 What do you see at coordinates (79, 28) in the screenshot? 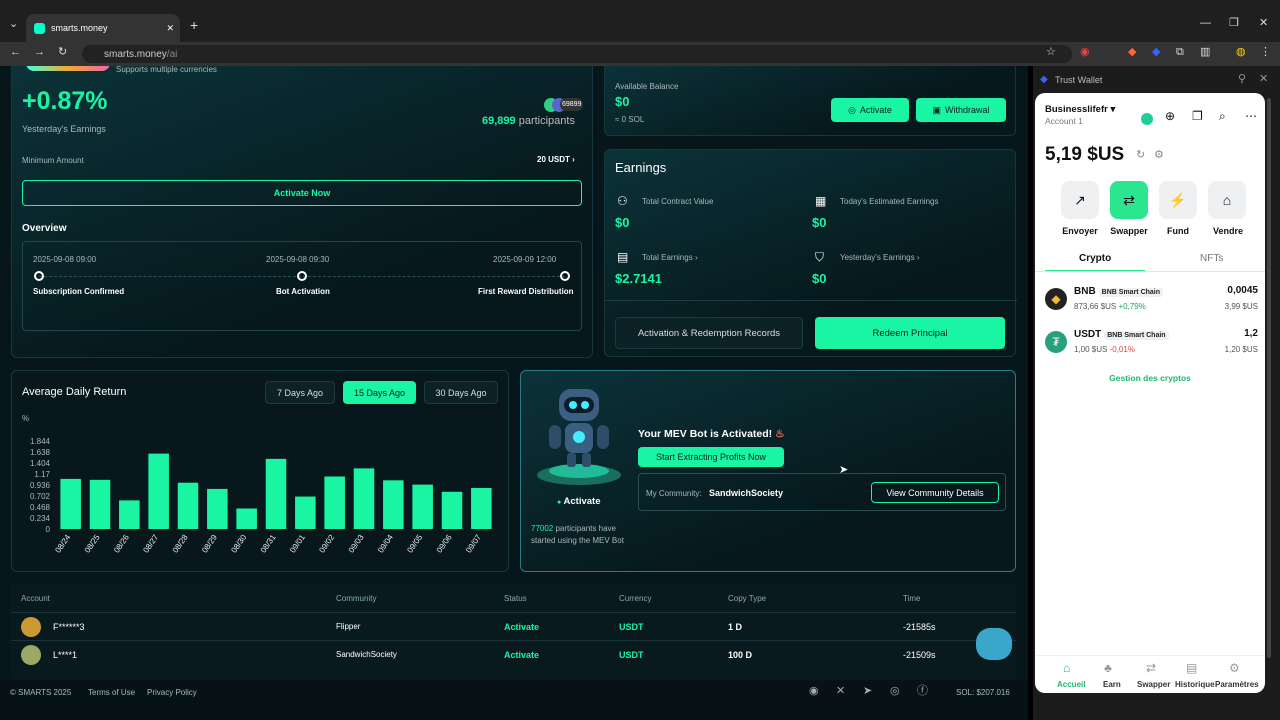
I see `tab-title: smarts.money` at bounding box center [79, 28].